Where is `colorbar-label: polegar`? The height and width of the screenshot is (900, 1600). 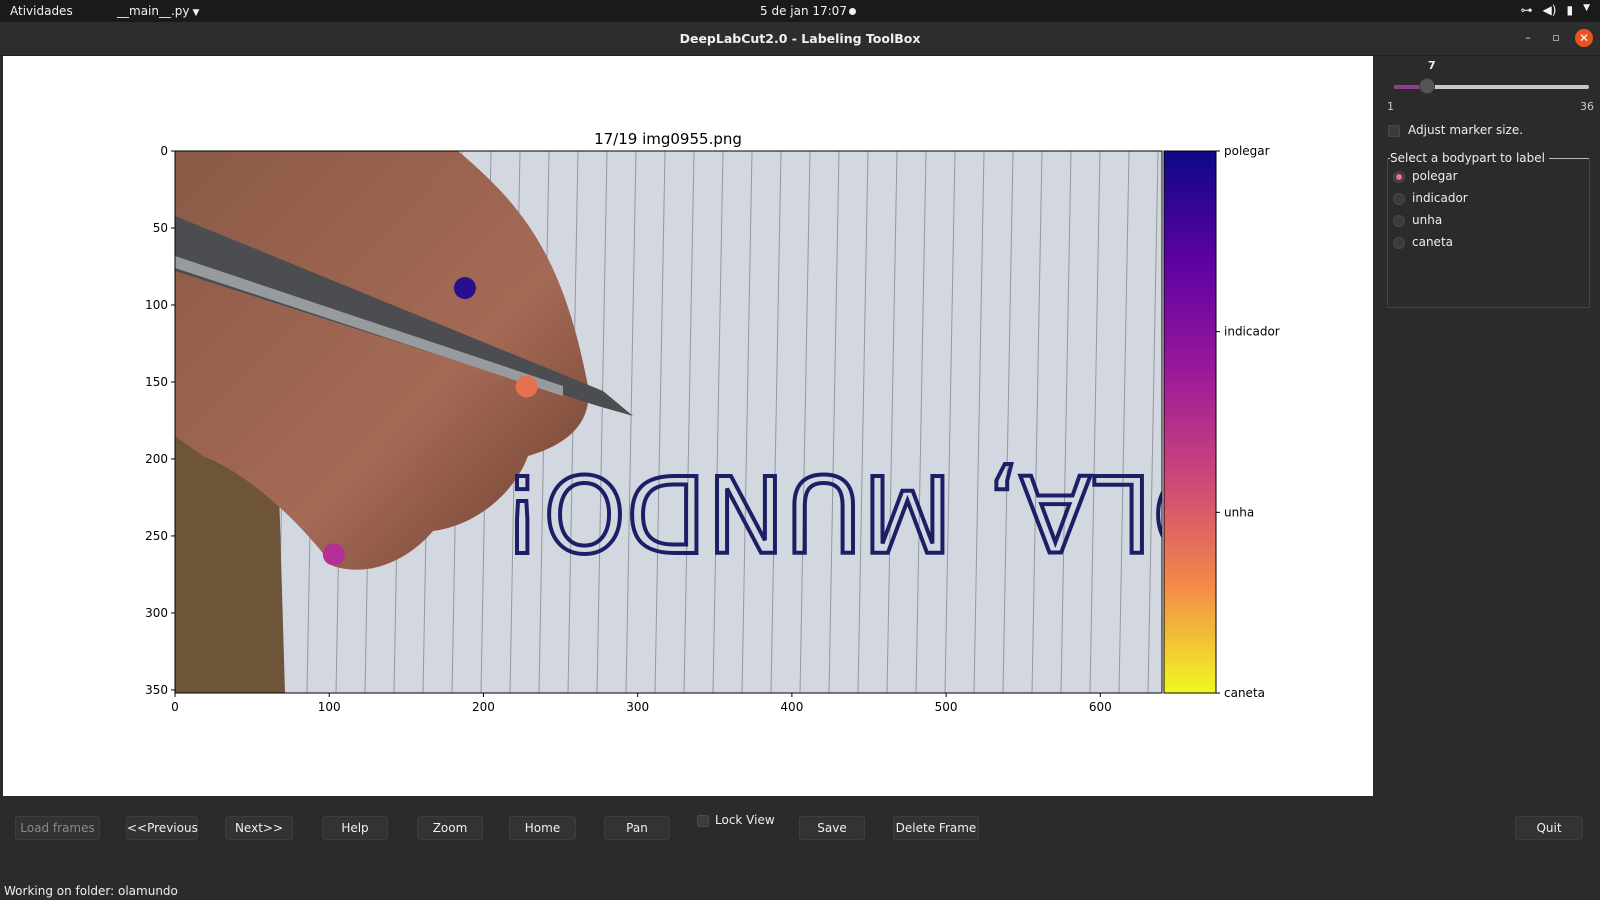
colorbar-label: polegar is located at coordinates (1247, 151).